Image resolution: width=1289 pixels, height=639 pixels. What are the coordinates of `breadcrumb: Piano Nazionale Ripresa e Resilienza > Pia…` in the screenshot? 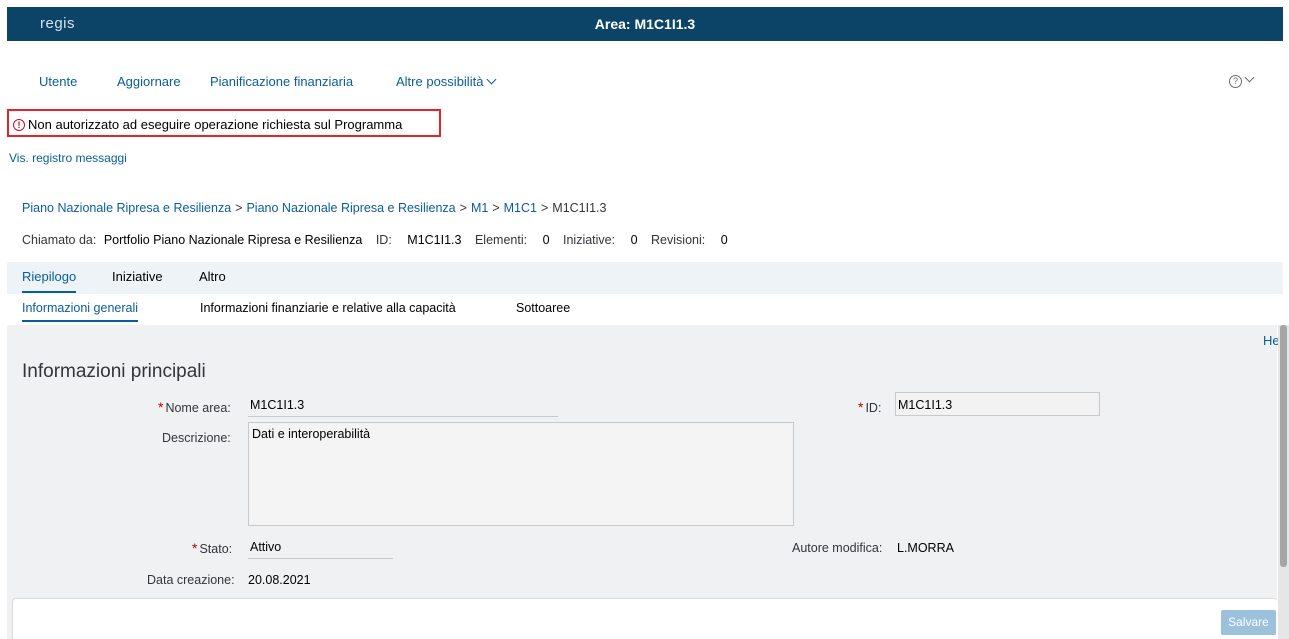 It's located at (314, 208).